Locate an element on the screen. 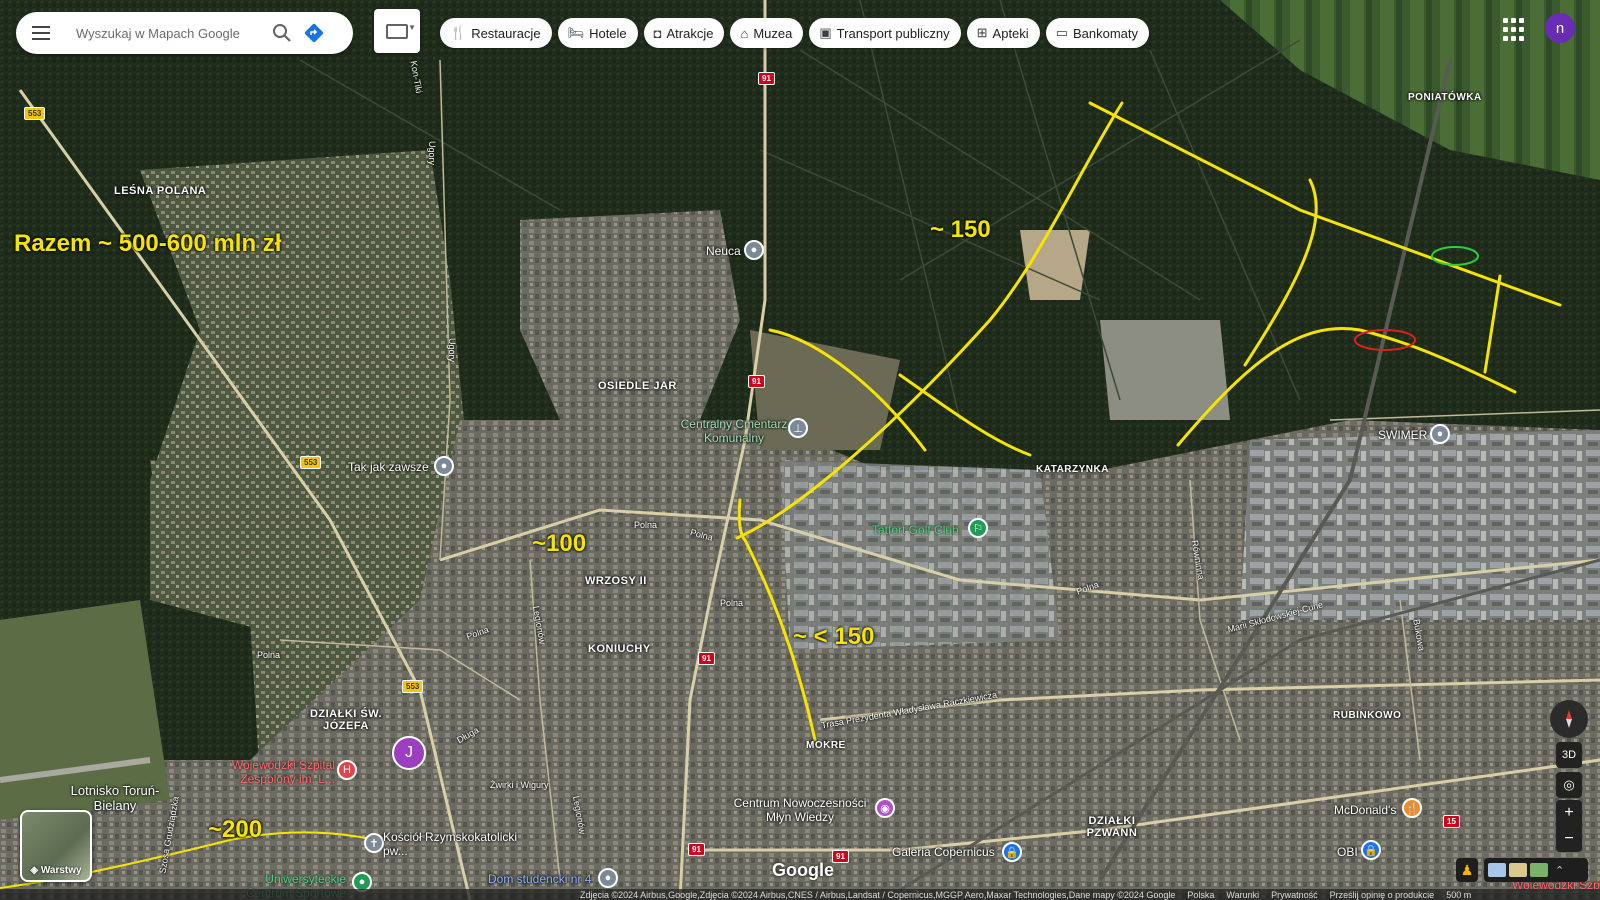  terrain-thumbnail is located at coordinates (1518, 870).